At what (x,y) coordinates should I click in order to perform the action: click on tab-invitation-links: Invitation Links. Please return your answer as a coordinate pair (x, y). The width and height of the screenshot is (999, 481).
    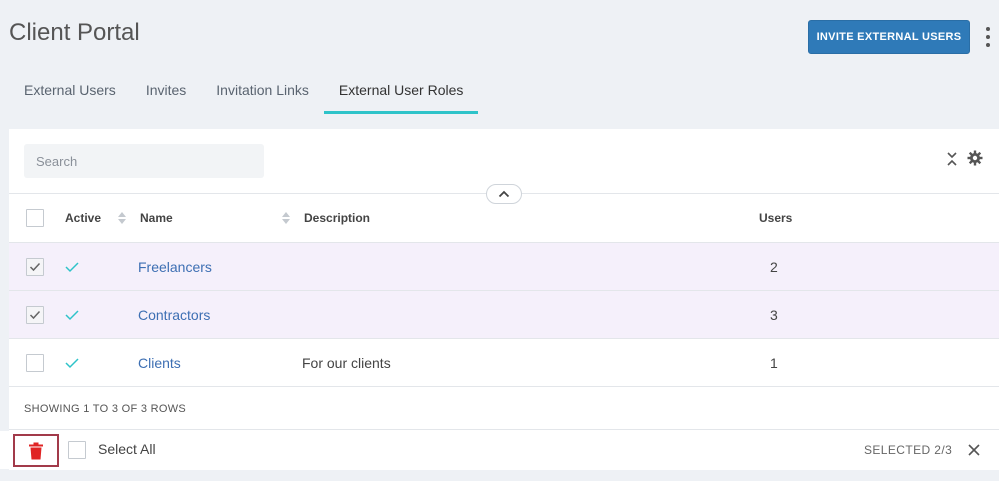
    Looking at the image, I should click on (262, 91).